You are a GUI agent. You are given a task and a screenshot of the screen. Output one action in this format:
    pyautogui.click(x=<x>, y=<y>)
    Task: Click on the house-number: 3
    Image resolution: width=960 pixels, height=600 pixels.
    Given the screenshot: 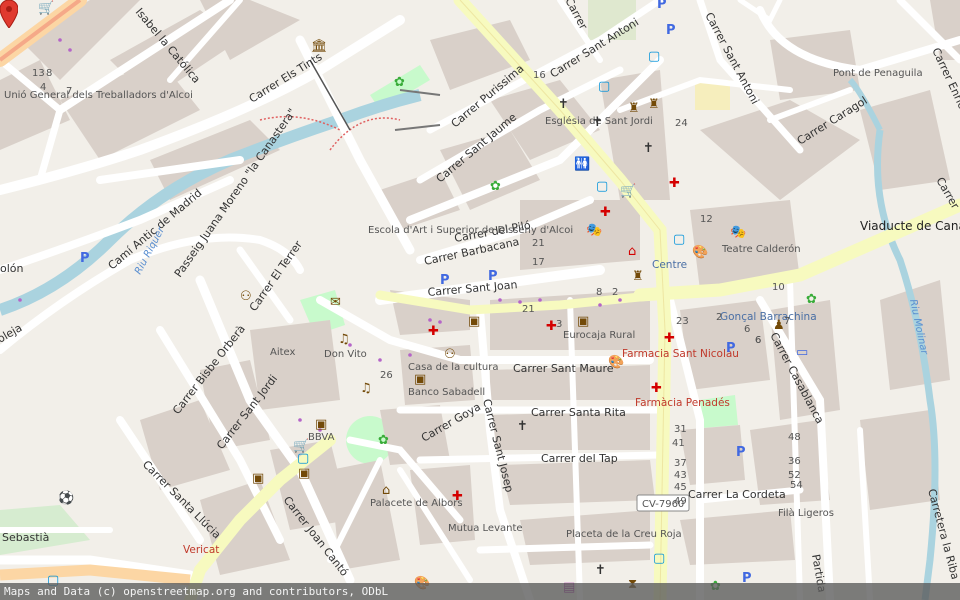 What is the action you would take?
    pyautogui.click(x=559, y=324)
    